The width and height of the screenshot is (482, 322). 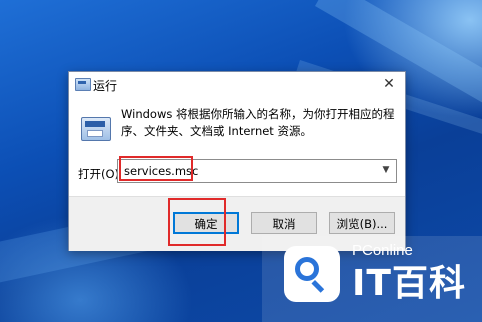 What do you see at coordinates (382, 250) in the screenshot?
I see `watermark-brand: PConline` at bounding box center [382, 250].